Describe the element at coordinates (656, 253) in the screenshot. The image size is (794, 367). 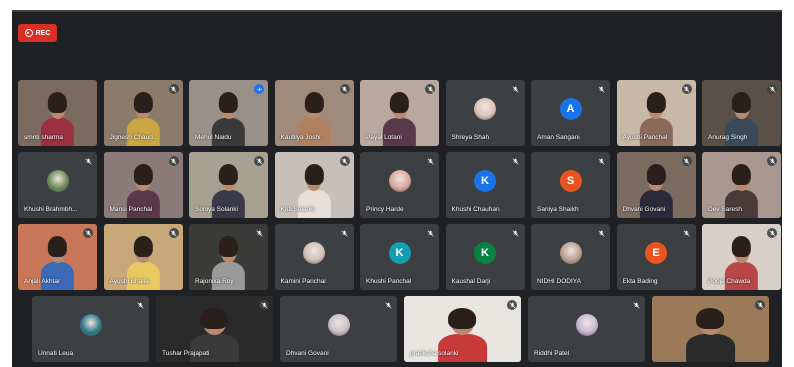
I see `participant-avatar: E` at that location.